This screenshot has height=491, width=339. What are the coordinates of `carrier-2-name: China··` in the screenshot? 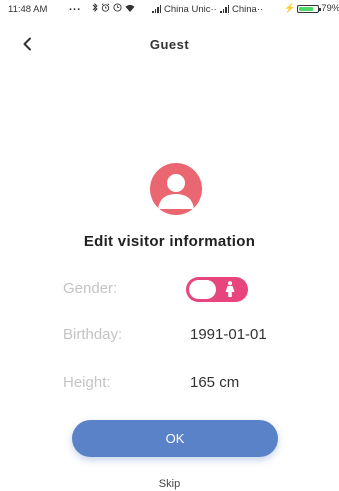 It's located at (248, 9).